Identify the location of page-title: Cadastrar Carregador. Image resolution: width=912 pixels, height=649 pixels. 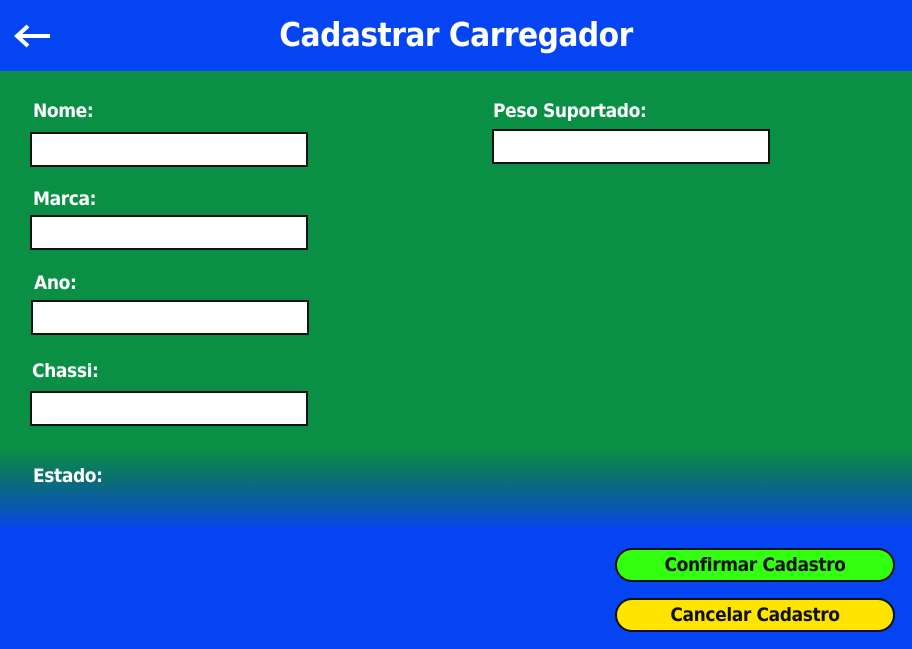
(456, 34).